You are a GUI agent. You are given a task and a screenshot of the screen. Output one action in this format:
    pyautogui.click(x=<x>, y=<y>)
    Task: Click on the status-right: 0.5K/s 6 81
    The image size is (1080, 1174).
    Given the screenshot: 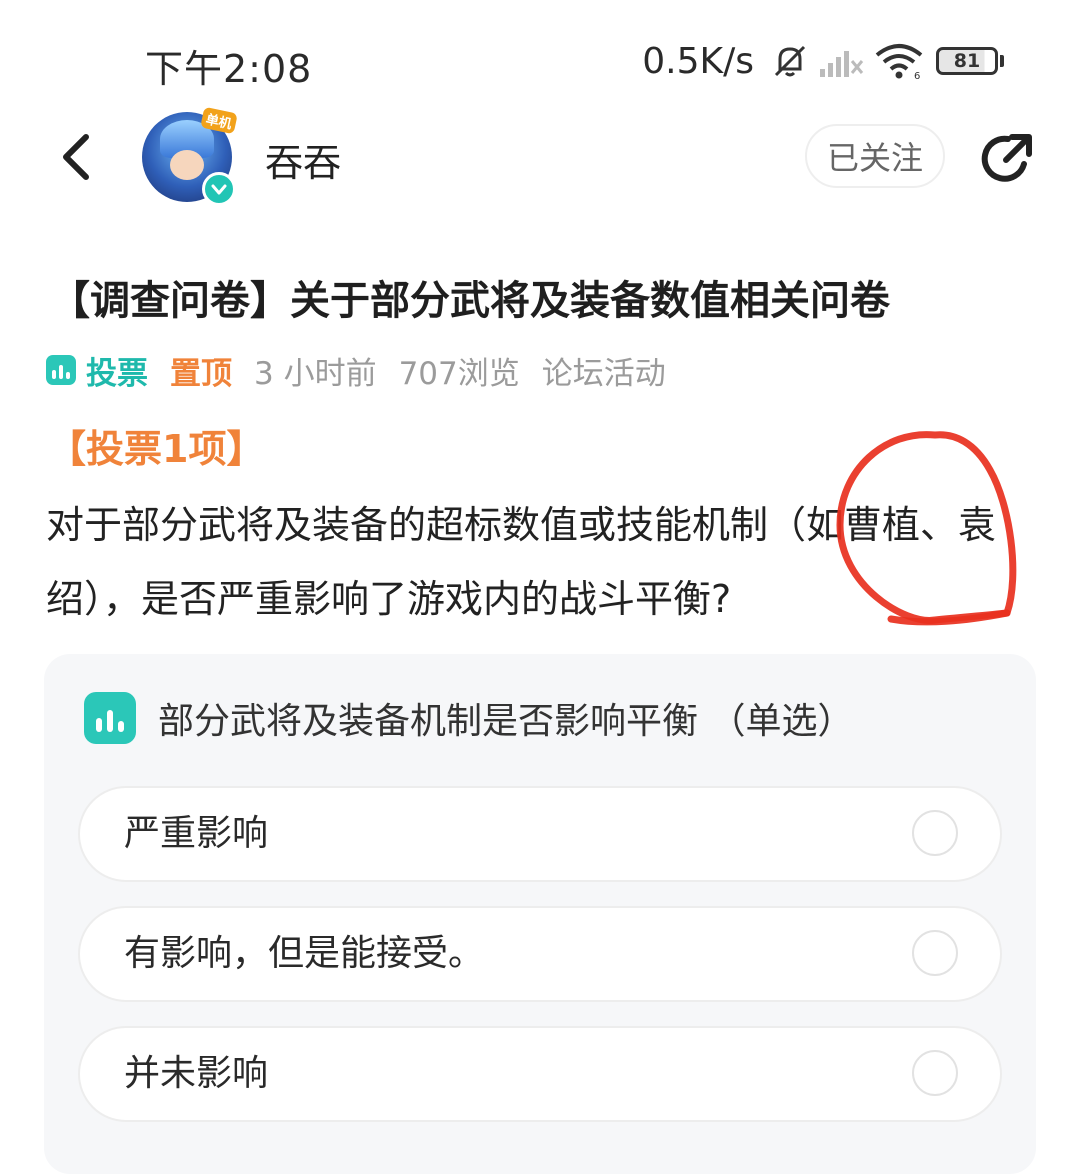 What is the action you would take?
    pyautogui.click(x=823, y=61)
    